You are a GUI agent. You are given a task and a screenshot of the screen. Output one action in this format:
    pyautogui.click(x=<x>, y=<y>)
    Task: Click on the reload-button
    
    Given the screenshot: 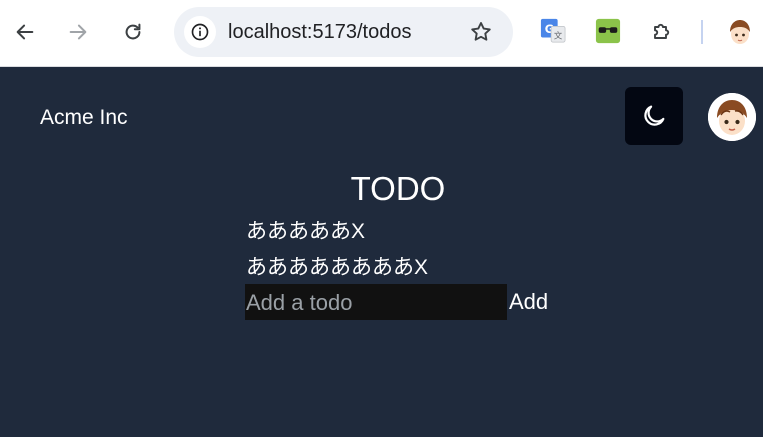 What is the action you would take?
    pyautogui.click(x=133, y=32)
    